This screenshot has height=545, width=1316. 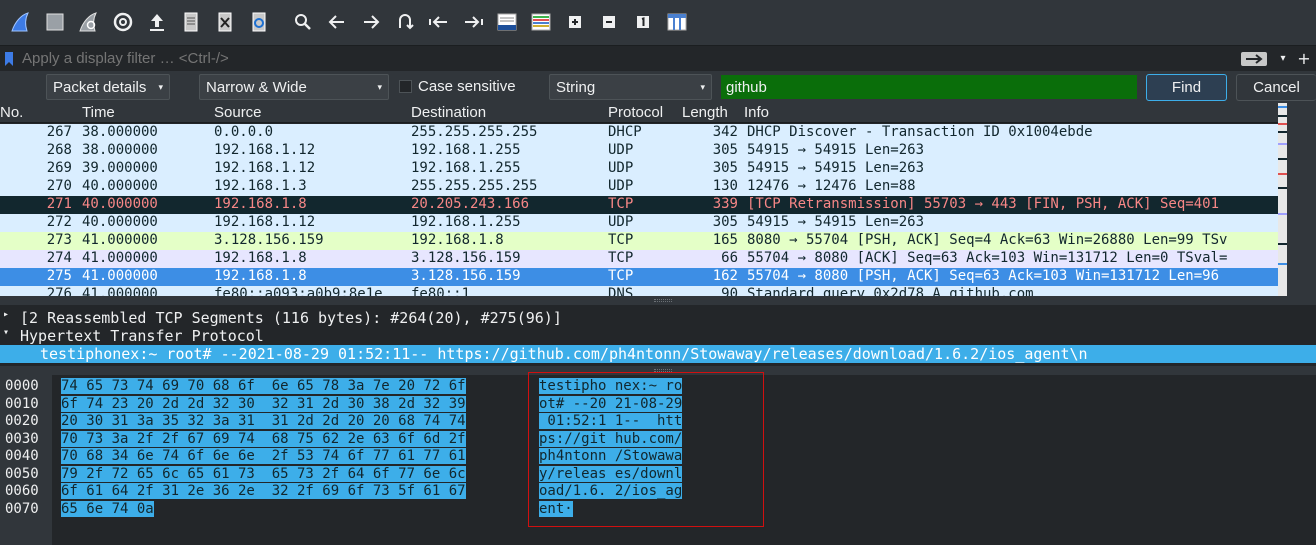 What do you see at coordinates (575, 22) in the screenshot?
I see `zoom-in-icon` at bounding box center [575, 22].